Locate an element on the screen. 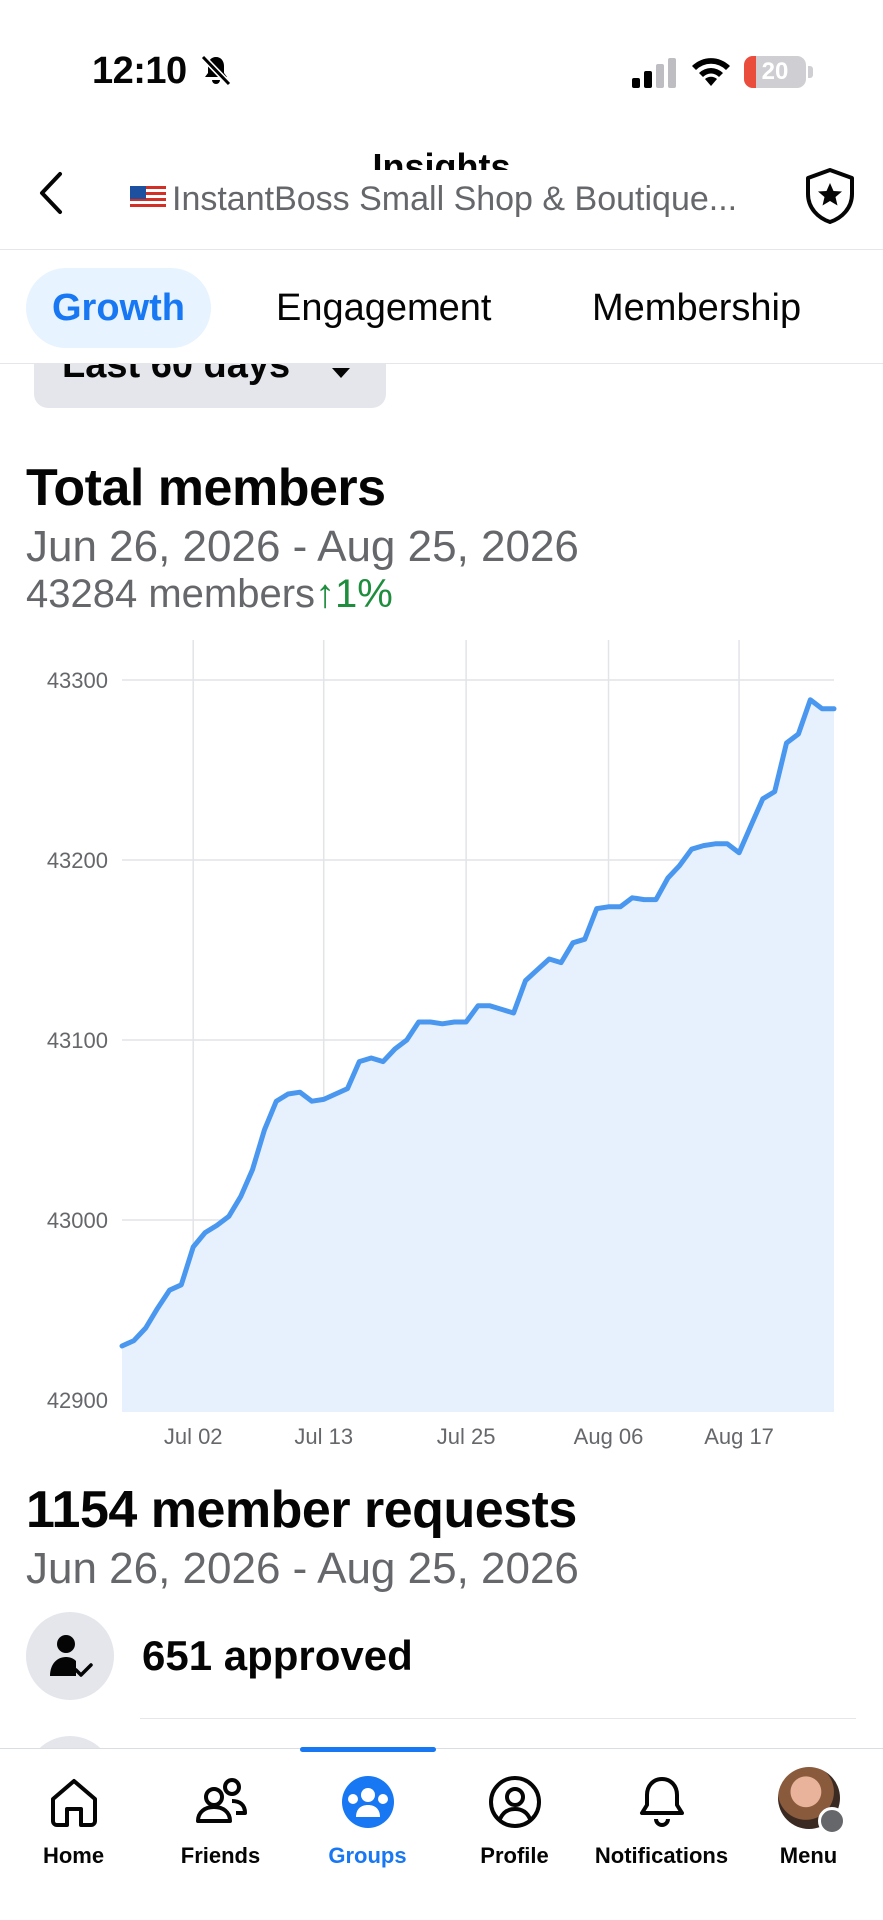  nav-friends: Friends is located at coordinates (220, 1834).